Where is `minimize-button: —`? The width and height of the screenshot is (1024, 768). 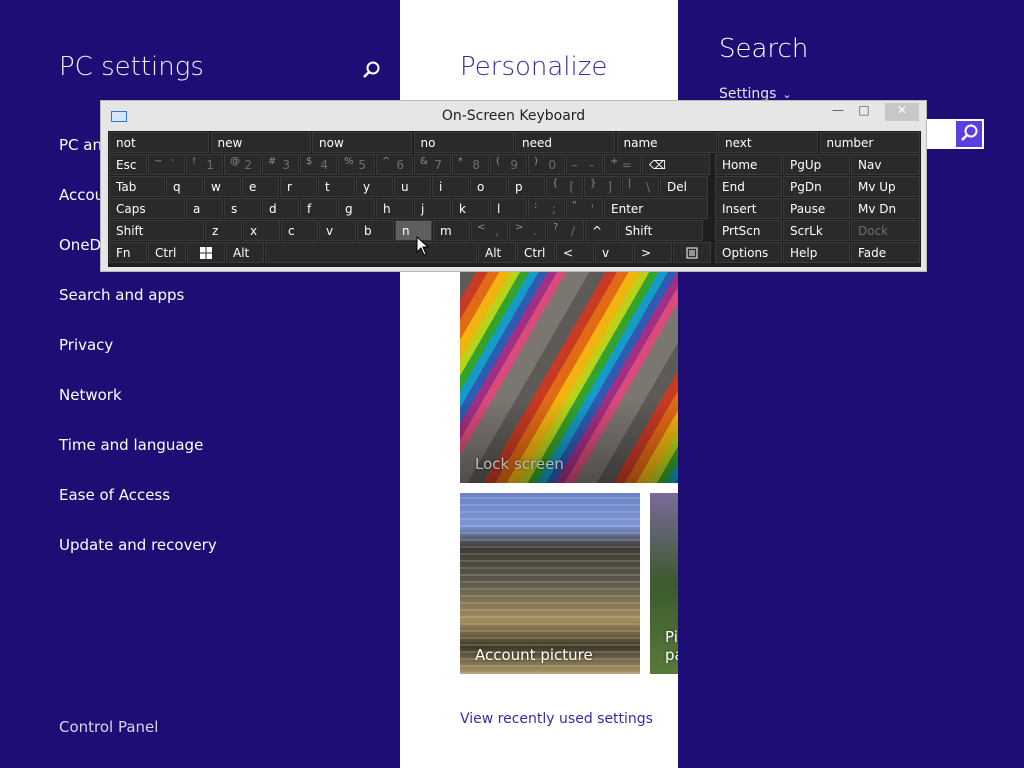 minimize-button: — is located at coordinates (838, 112).